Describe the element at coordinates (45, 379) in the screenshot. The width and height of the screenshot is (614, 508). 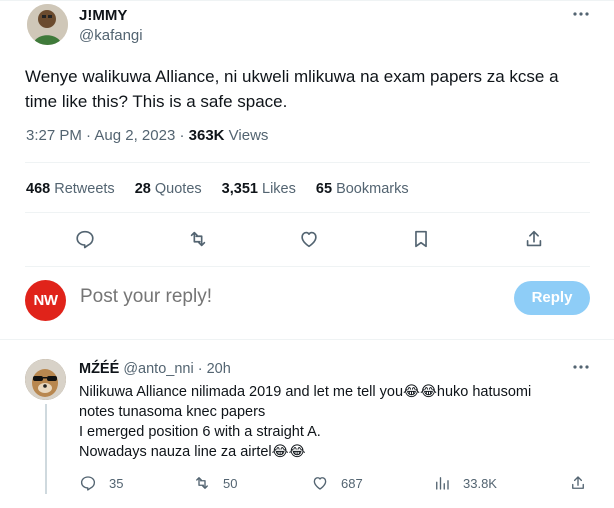
I see `reply-author-avatar` at that location.